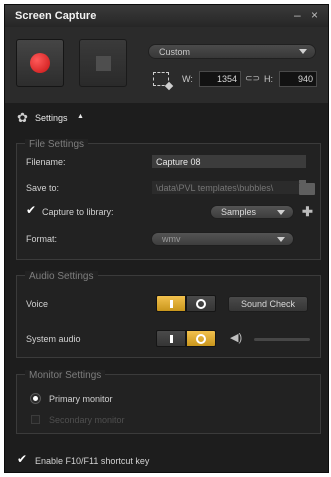  I want to click on shortcut-key-label: Enable F10/F11 shortcut key, so click(92, 461).